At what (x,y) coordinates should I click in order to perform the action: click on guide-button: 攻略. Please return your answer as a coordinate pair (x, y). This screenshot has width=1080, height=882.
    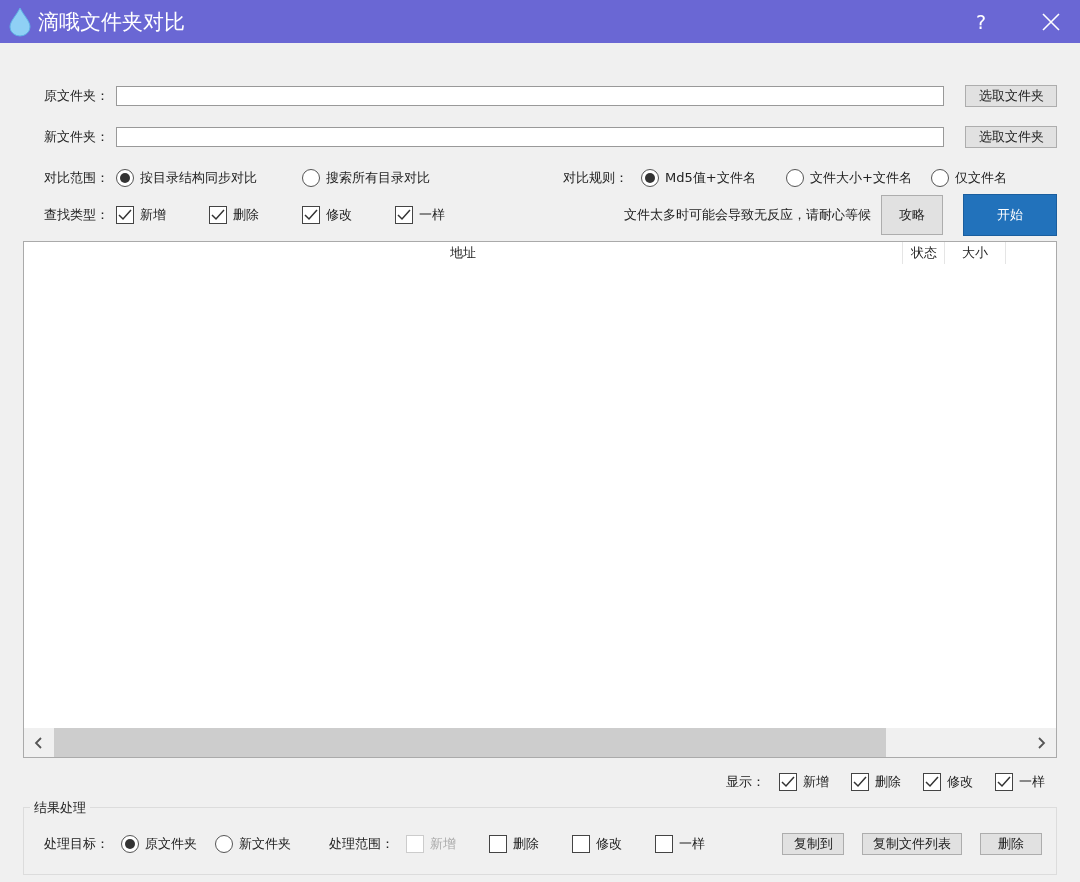
    Looking at the image, I should click on (912, 215).